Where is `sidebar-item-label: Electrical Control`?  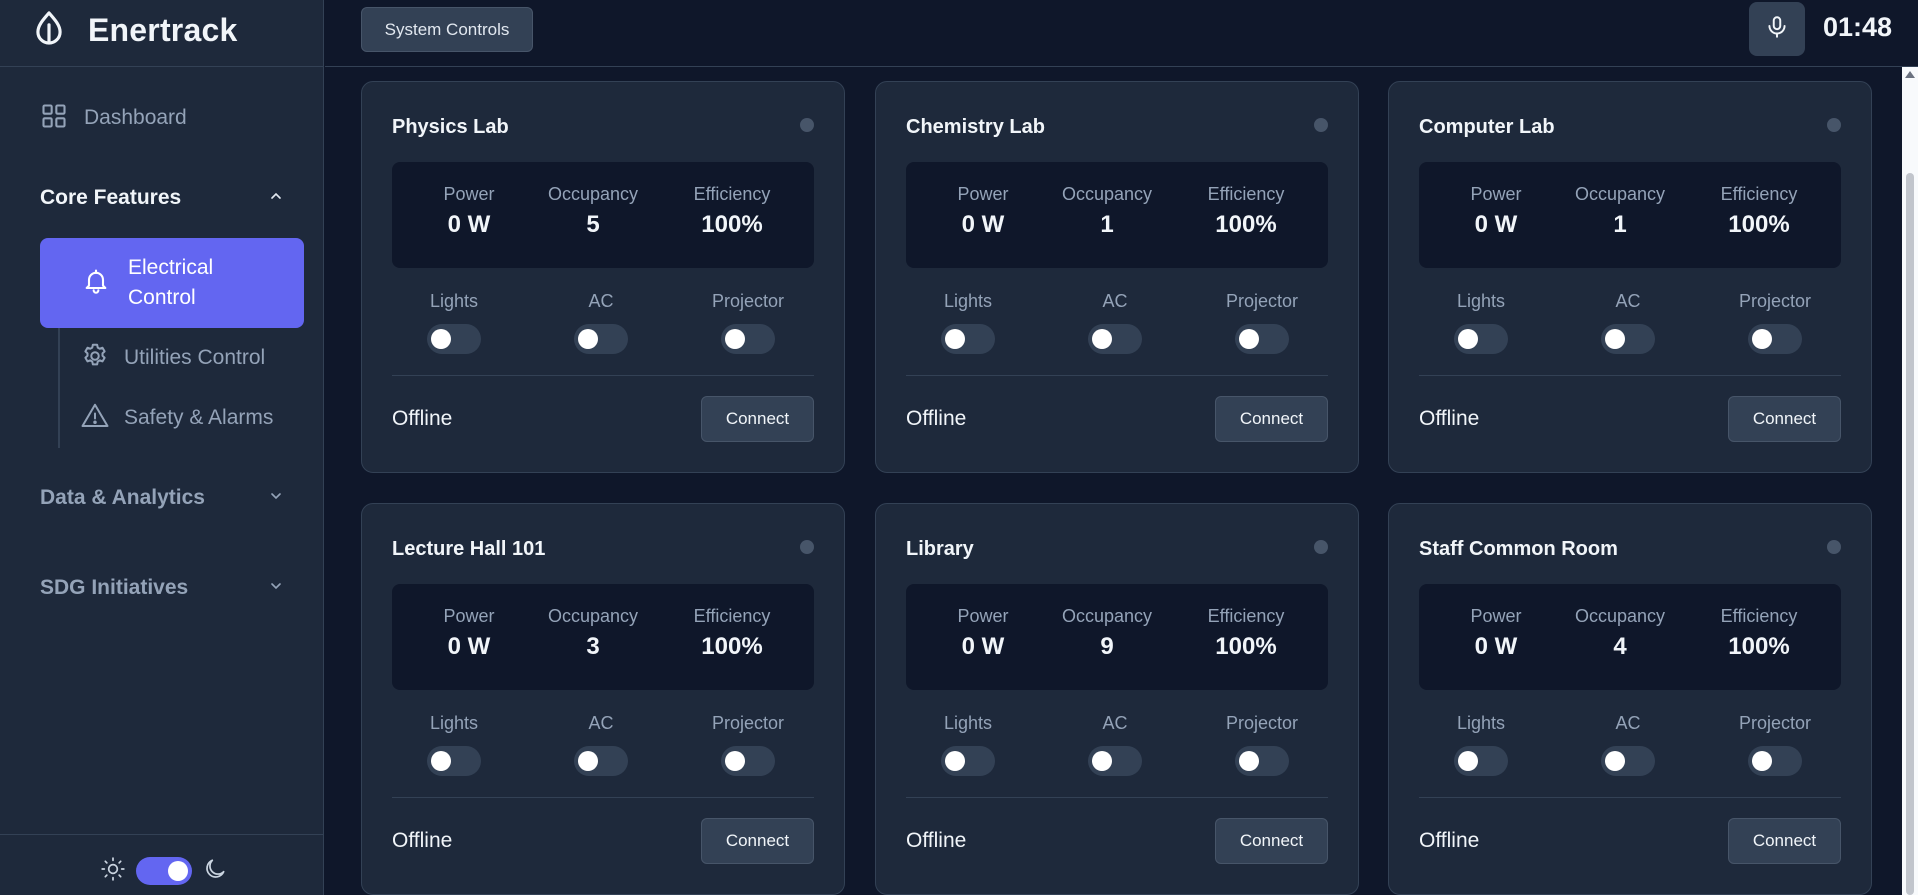
sidebar-item-label: Electrical Control is located at coordinates (171, 282).